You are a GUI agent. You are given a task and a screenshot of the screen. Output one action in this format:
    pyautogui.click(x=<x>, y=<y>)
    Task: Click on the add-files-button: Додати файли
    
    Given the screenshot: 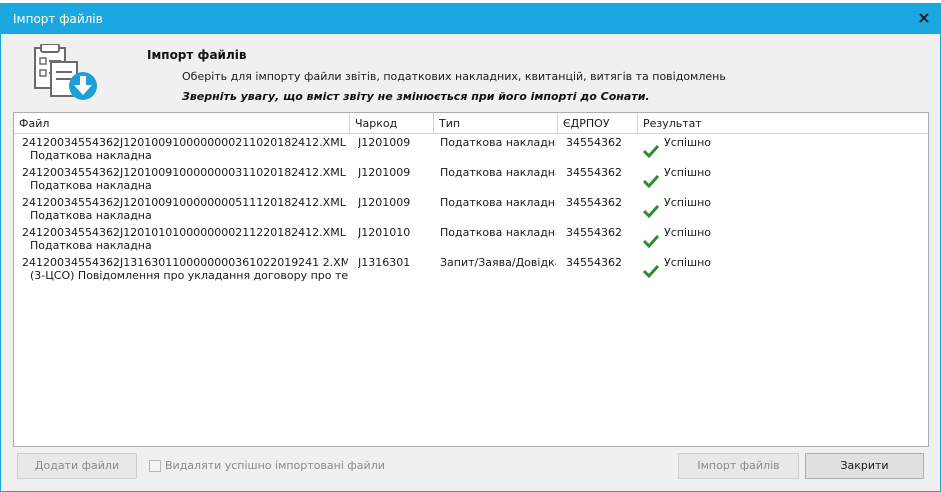 What is the action you would take?
    pyautogui.click(x=77, y=466)
    